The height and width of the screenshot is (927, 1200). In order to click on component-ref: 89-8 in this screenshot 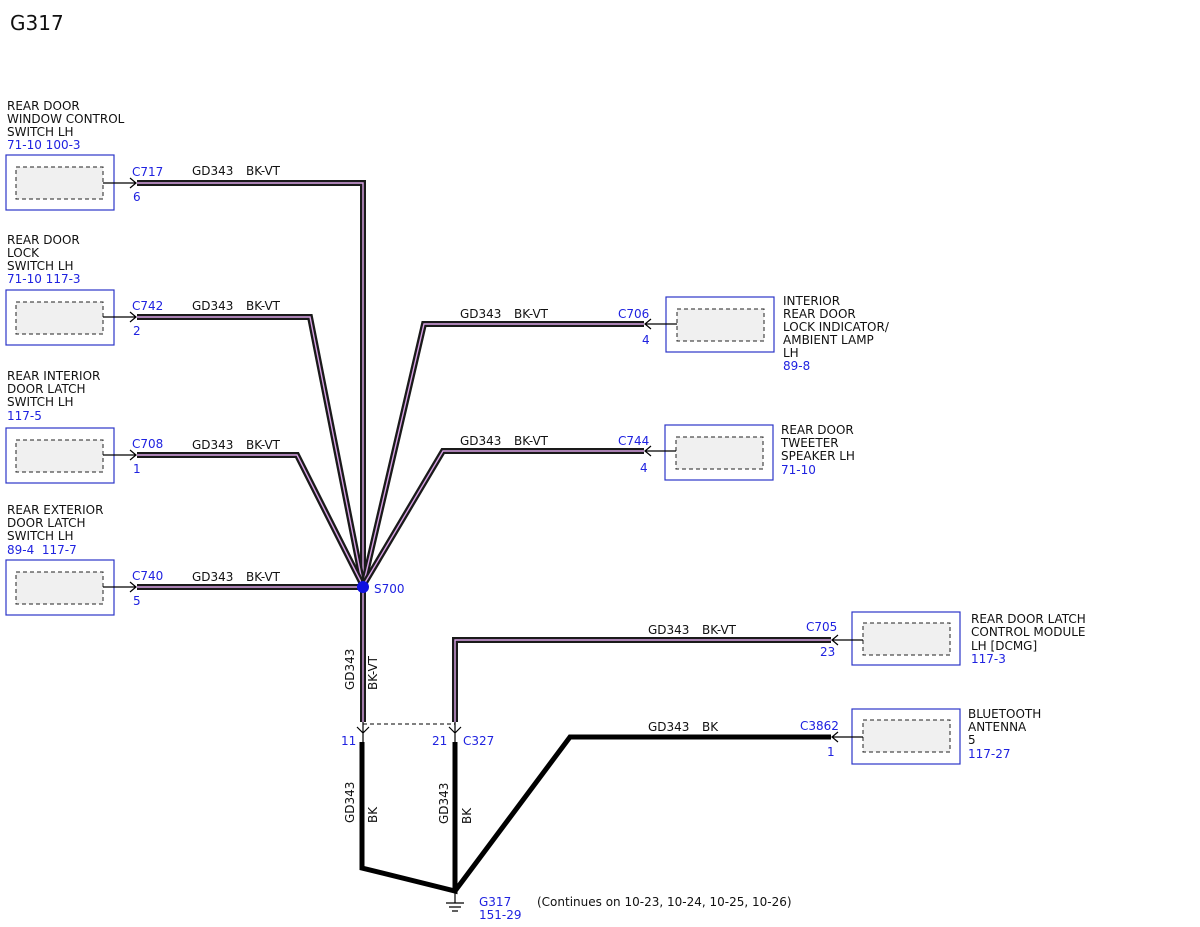, I will do `click(796, 366)`.